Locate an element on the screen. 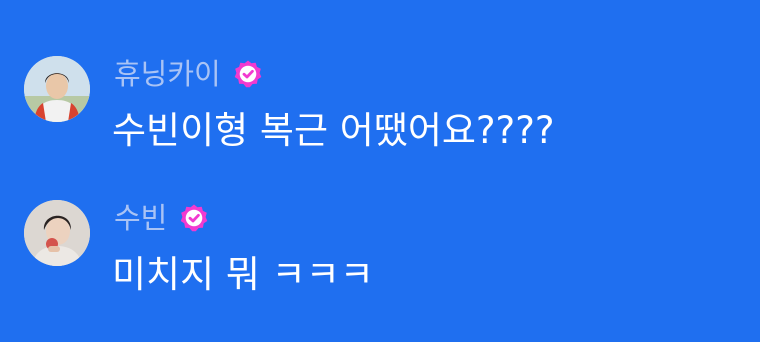 The image size is (760, 342). message-text: 수빈이형 복근 어땠어요???? is located at coordinates (333, 130).